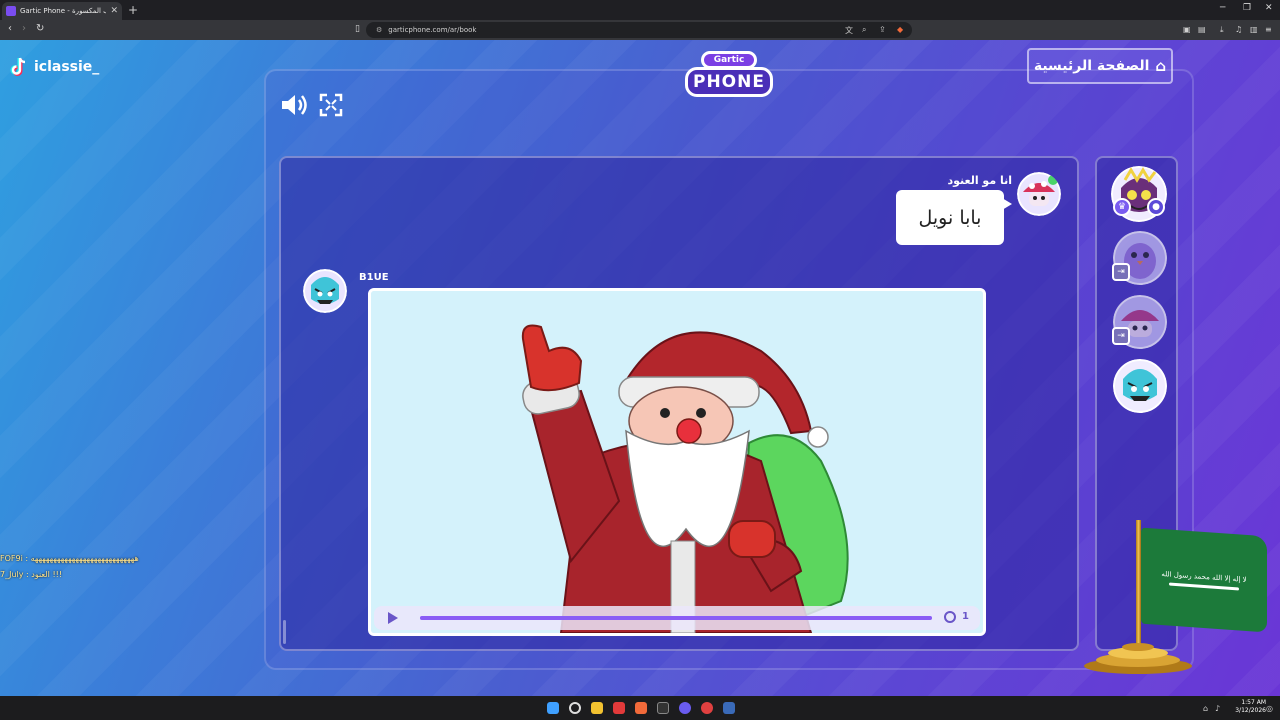  I want to click on app-icon, so click(707, 708).